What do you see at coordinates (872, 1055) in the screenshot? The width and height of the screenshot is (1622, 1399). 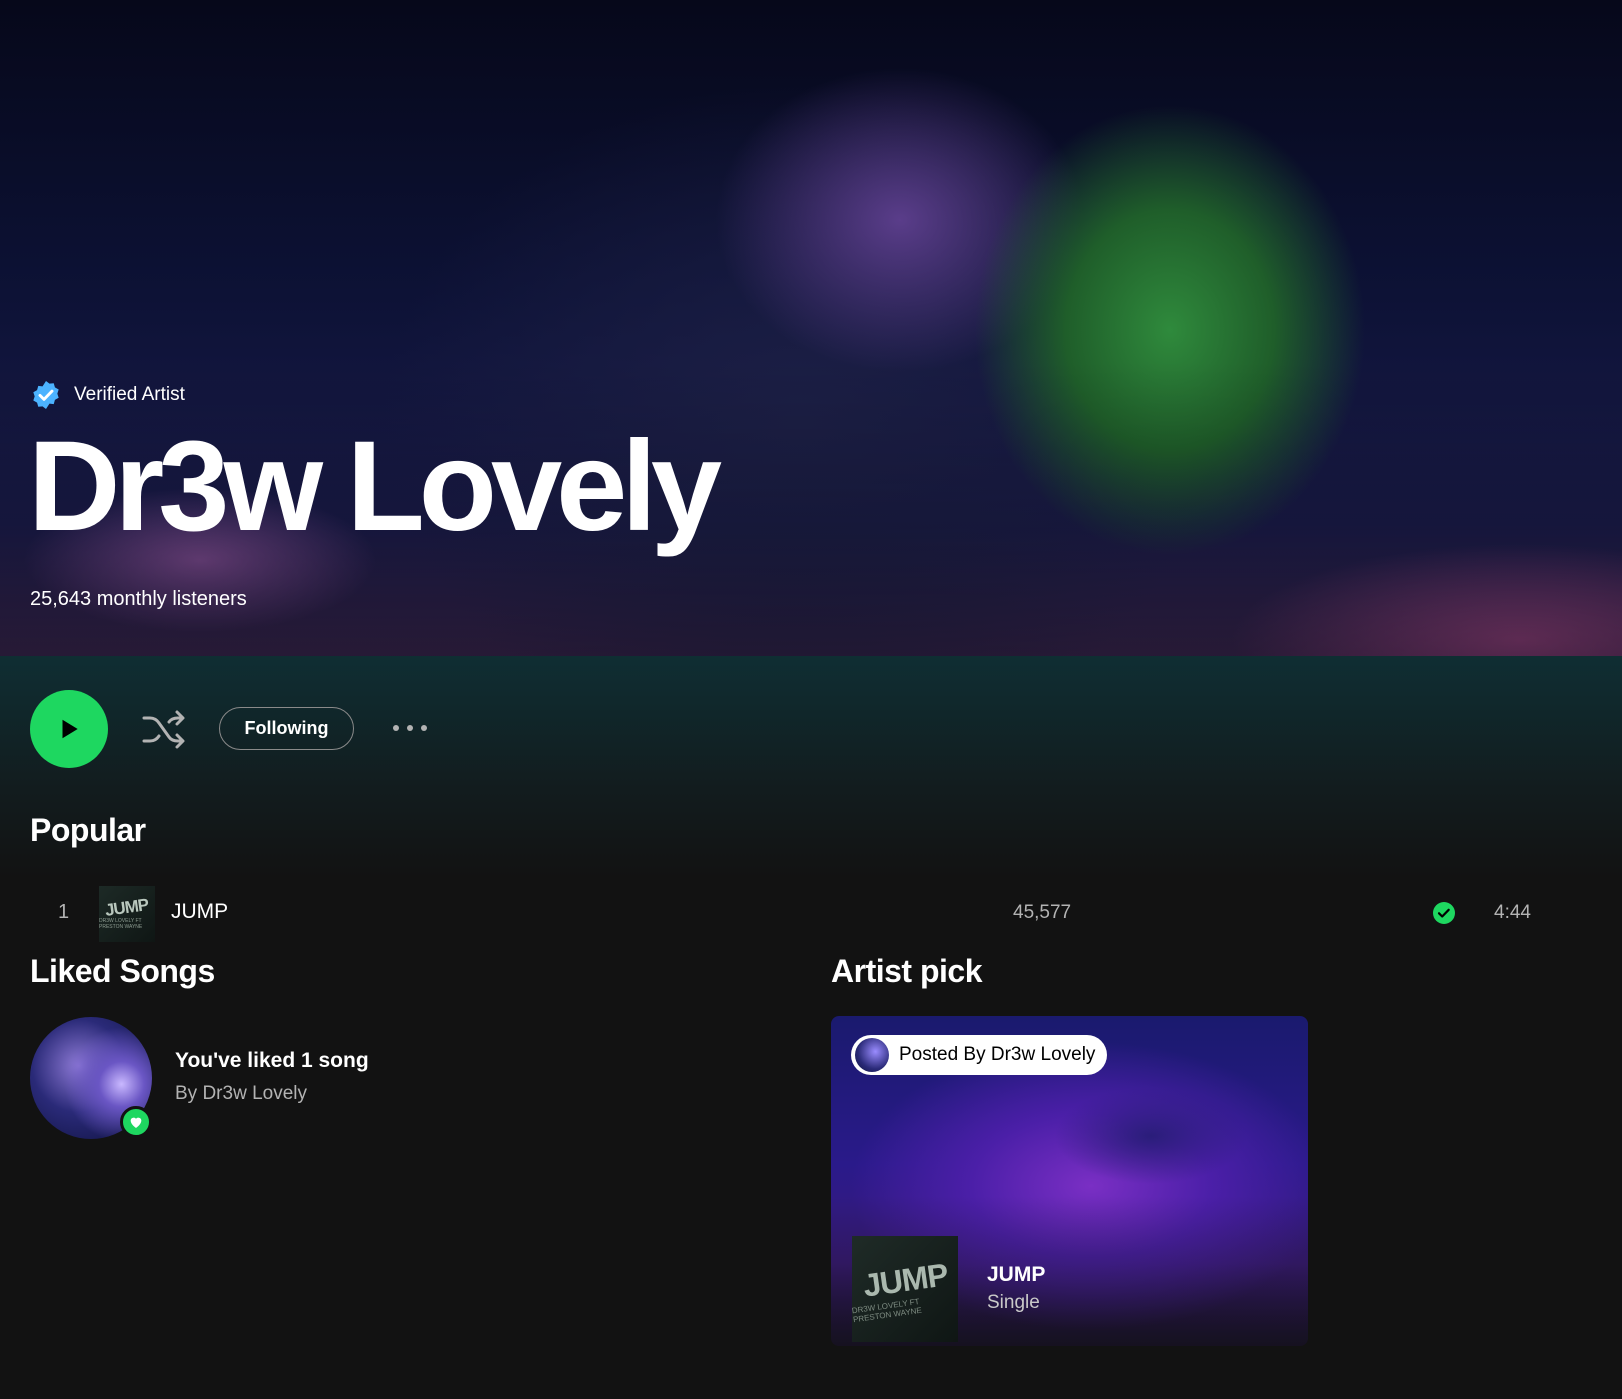 I see `artist-avatar` at bounding box center [872, 1055].